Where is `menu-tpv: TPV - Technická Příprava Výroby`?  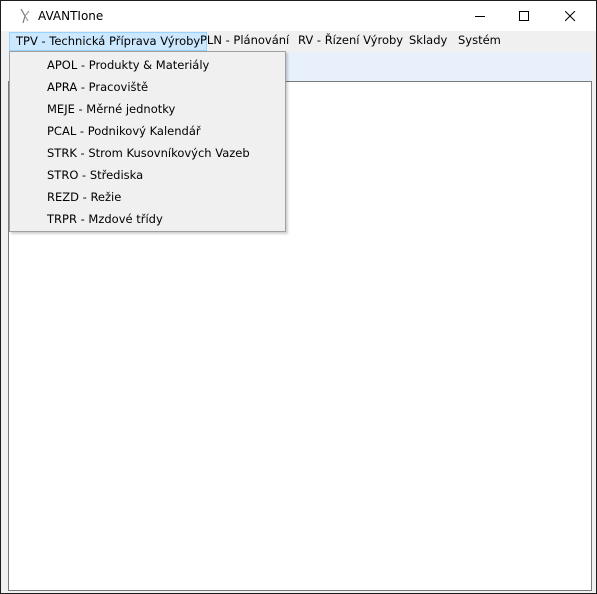
menu-tpv: TPV - Technická Příprava Výroby is located at coordinates (108, 41).